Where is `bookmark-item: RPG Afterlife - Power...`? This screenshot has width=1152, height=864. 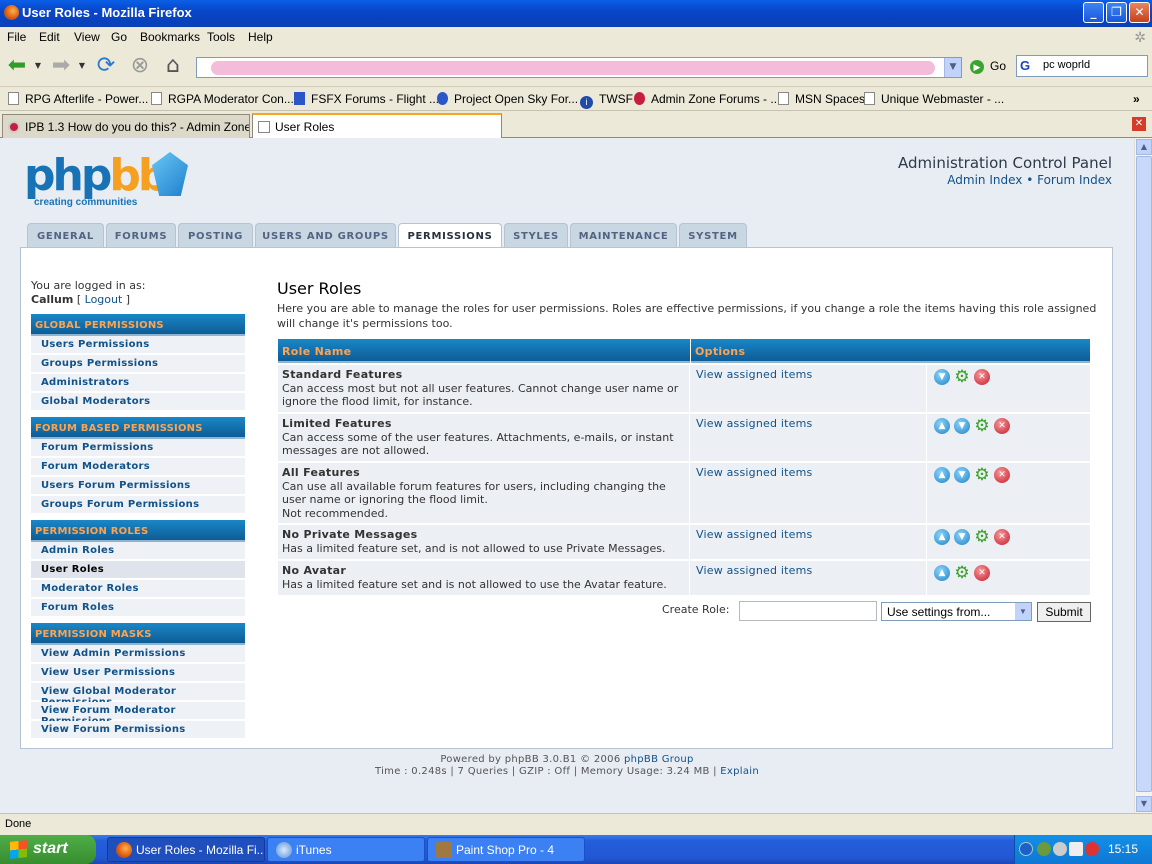
bookmark-item: RPG Afterlife - Power... is located at coordinates (78, 99).